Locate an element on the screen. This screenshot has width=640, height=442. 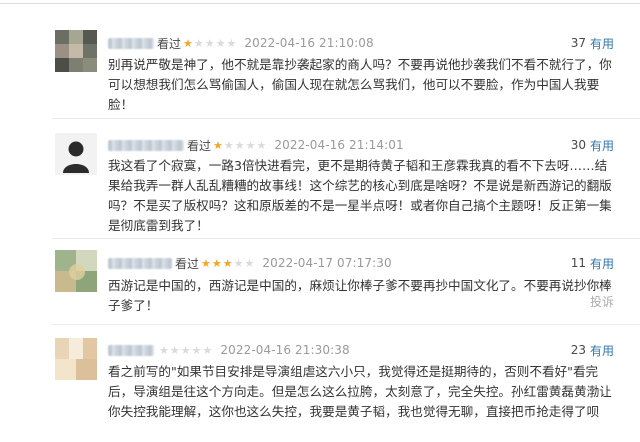
vote-count: 11 is located at coordinates (578, 263).